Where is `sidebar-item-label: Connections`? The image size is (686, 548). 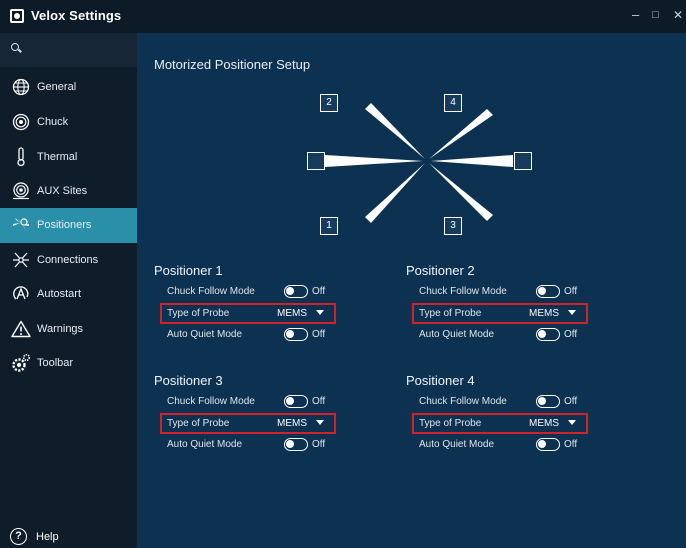
sidebar-item-label: Connections is located at coordinates (68, 260).